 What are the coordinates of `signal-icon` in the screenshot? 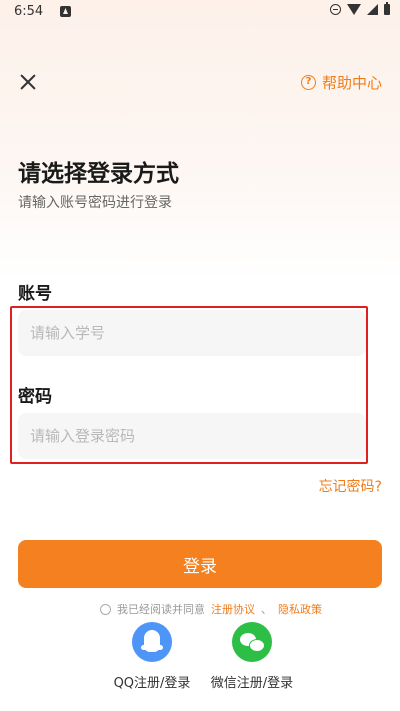 It's located at (372, 9).